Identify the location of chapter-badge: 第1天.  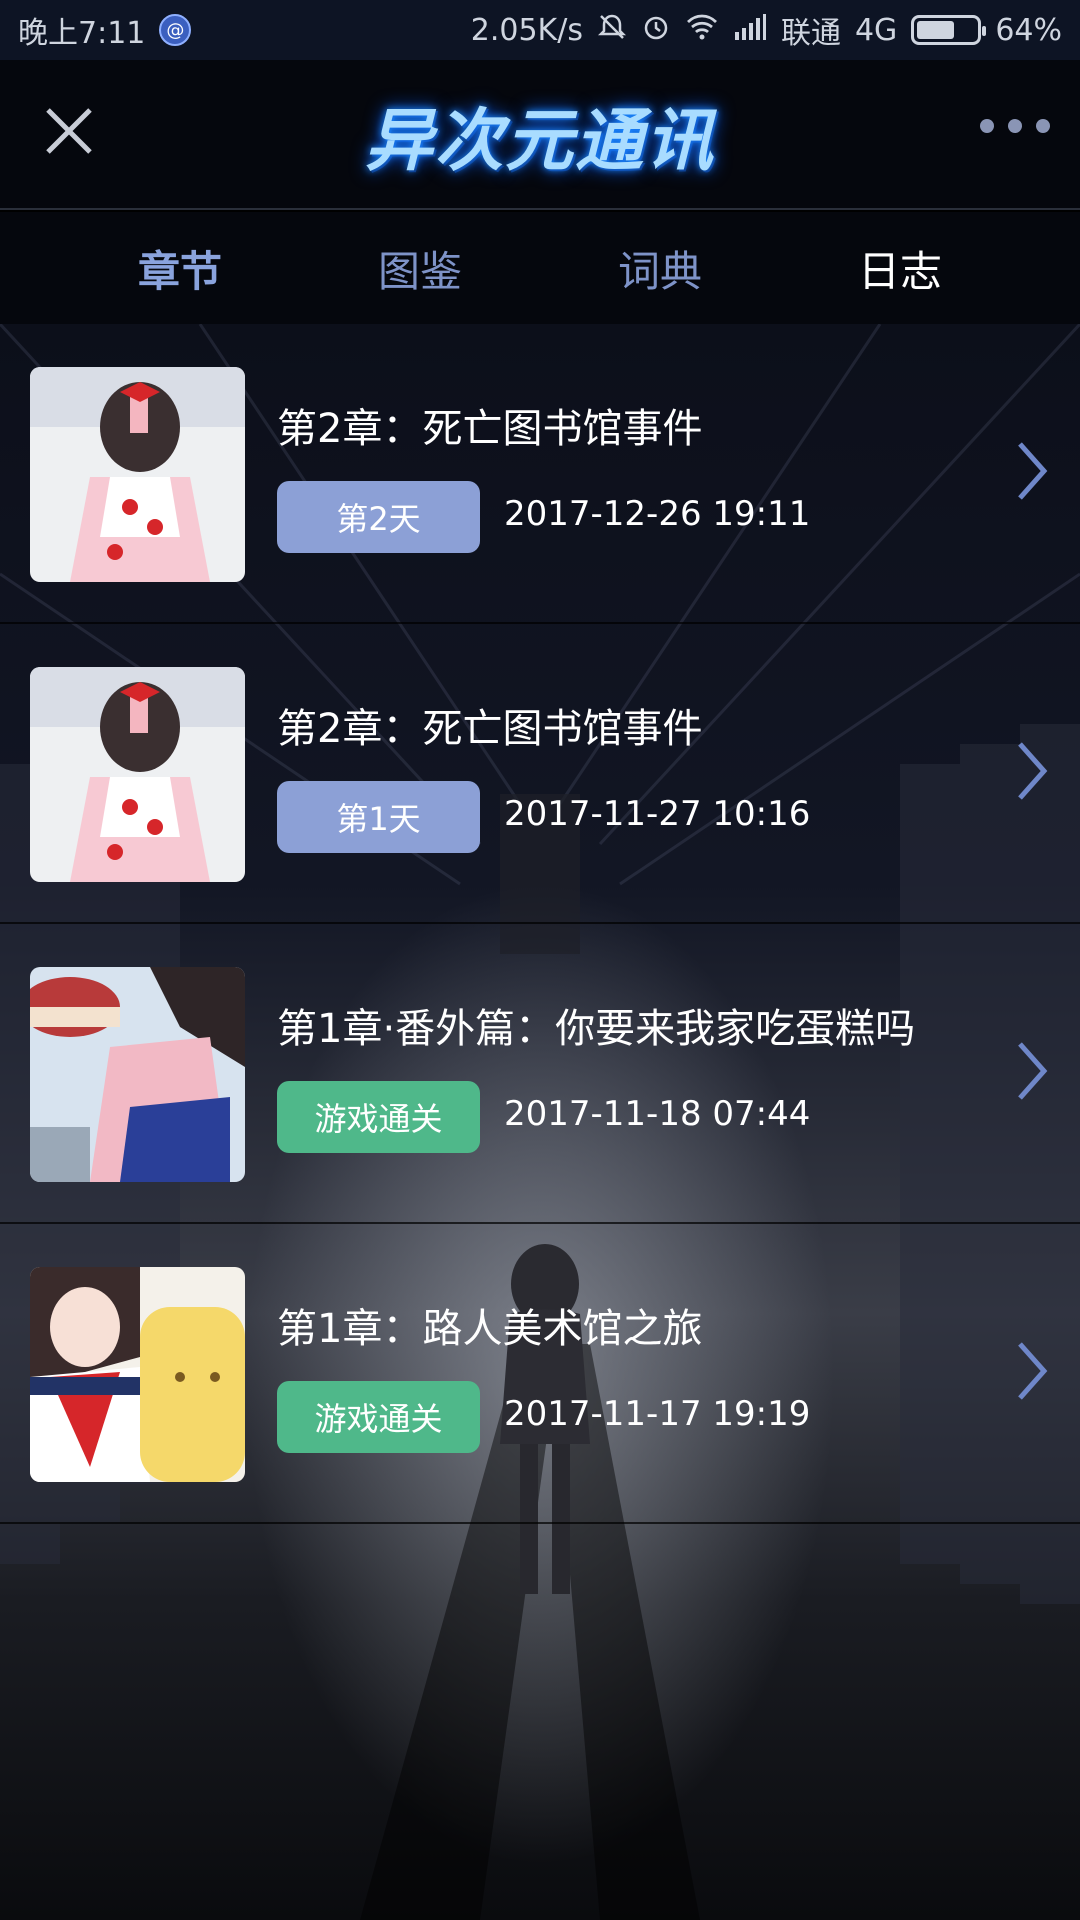
(378, 817).